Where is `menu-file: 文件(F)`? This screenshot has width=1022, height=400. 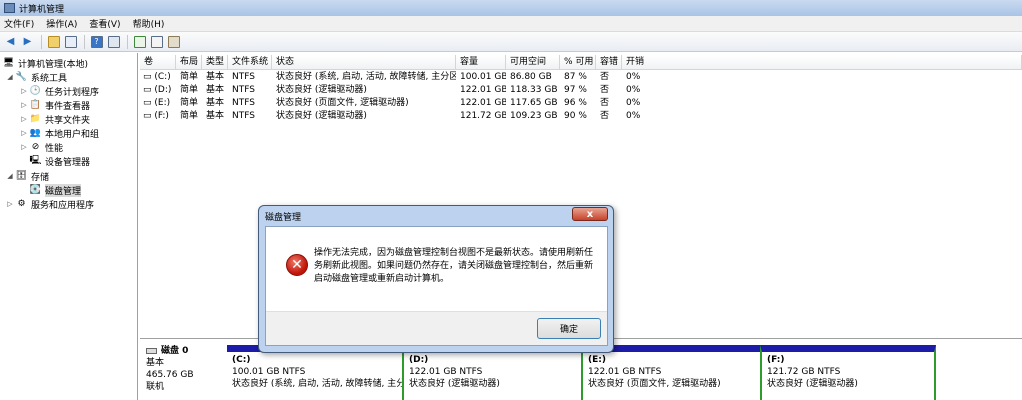
menu-file: 文件(F) is located at coordinates (19, 23).